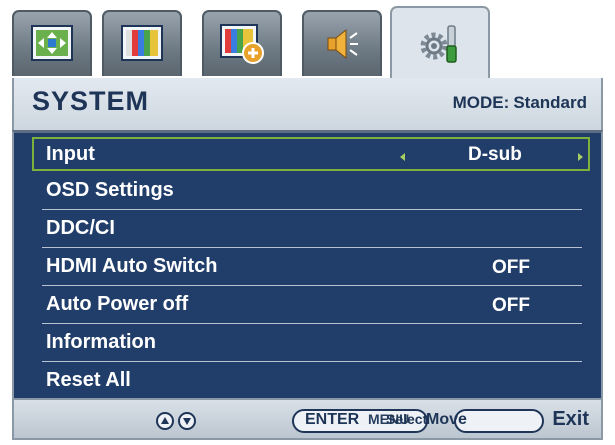 The image size is (615, 445). I want to click on menu-item-label: Auto Power off, so click(117, 304).